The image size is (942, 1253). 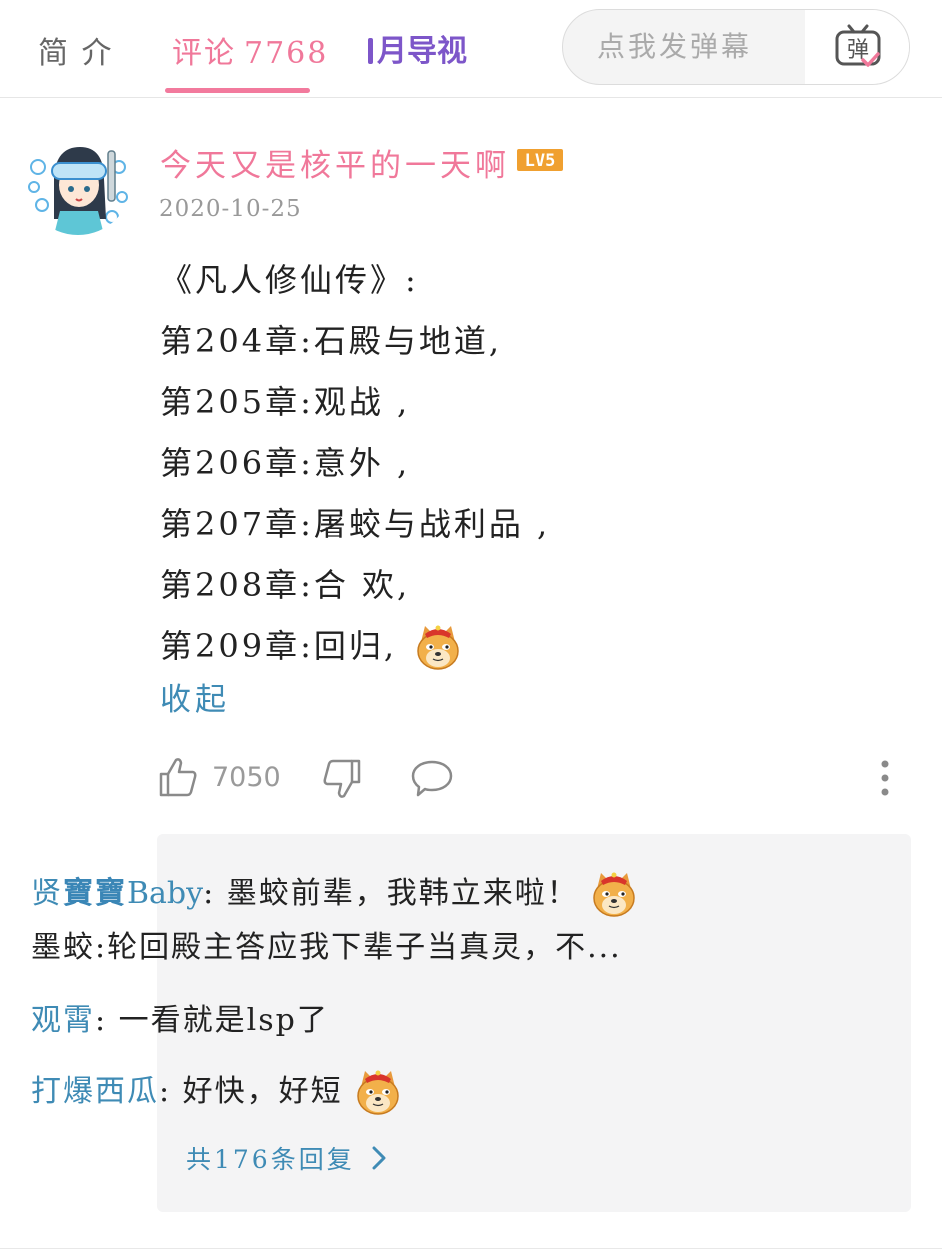 I want to click on tab-comments-label: 评论, so click(x=204, y=53).